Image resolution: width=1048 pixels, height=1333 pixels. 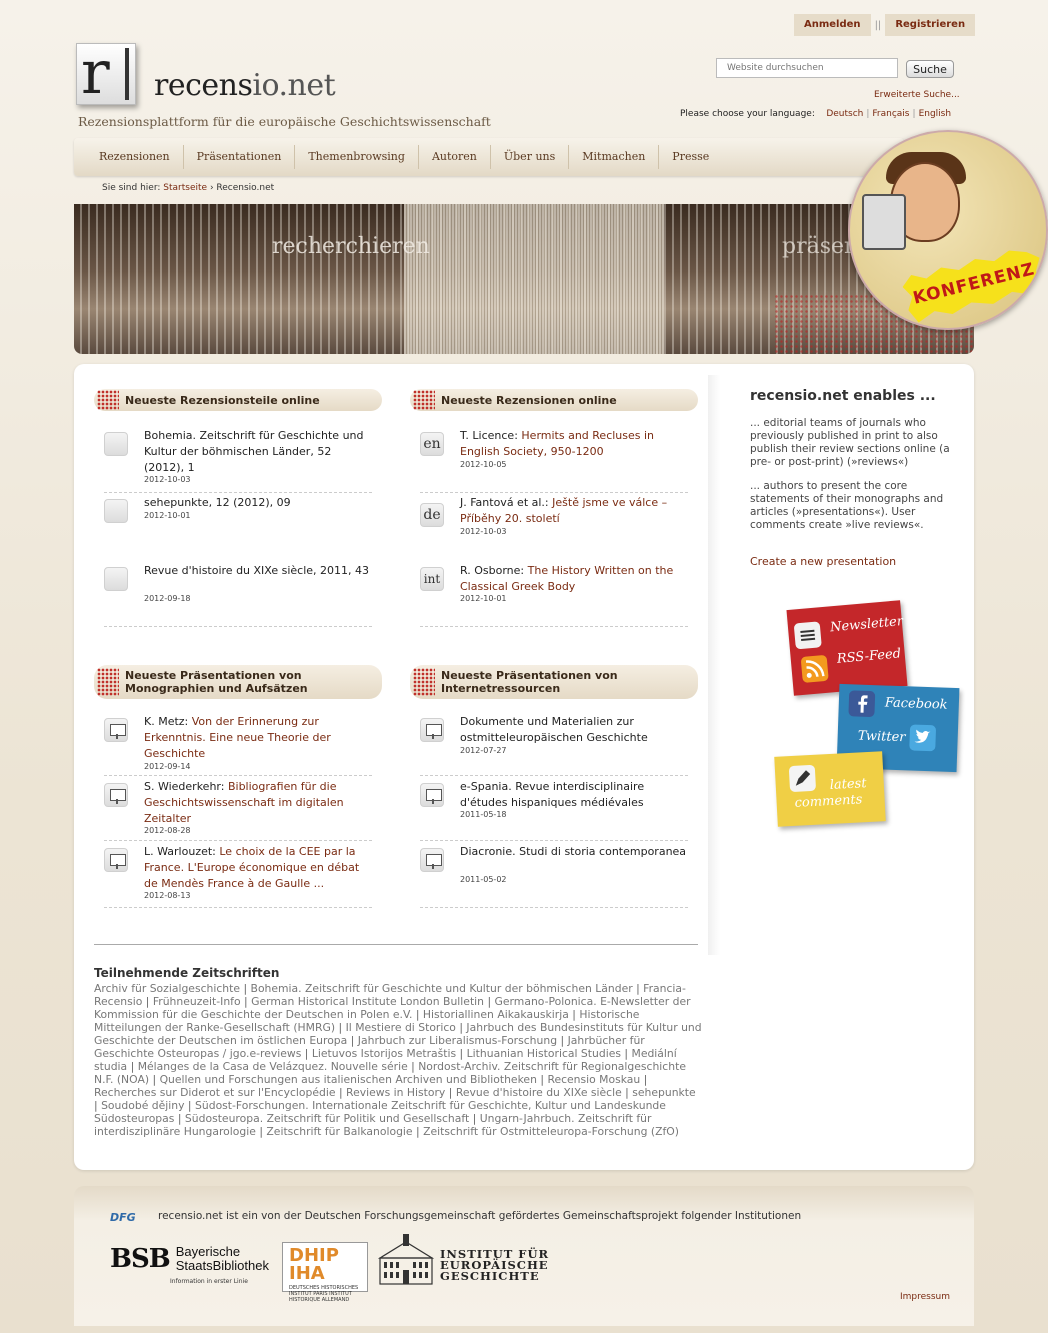 I want to click on item-date: 2012-07-27, so click(x=483, y=750).